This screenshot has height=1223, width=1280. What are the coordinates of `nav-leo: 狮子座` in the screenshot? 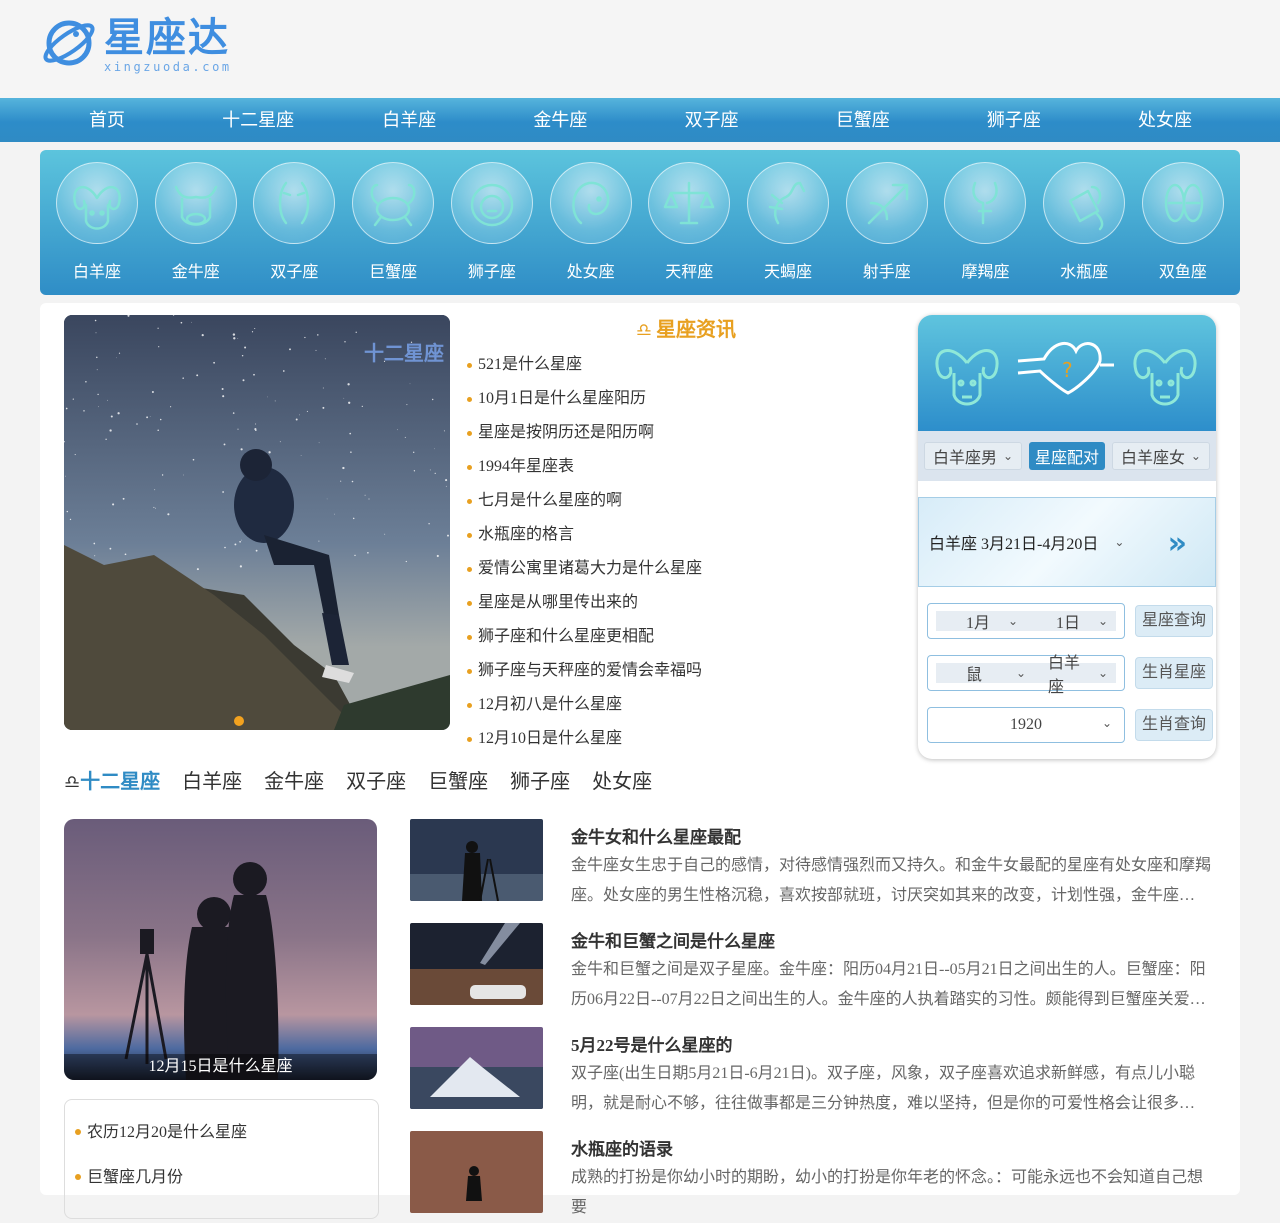 It's located at (1014, 120).